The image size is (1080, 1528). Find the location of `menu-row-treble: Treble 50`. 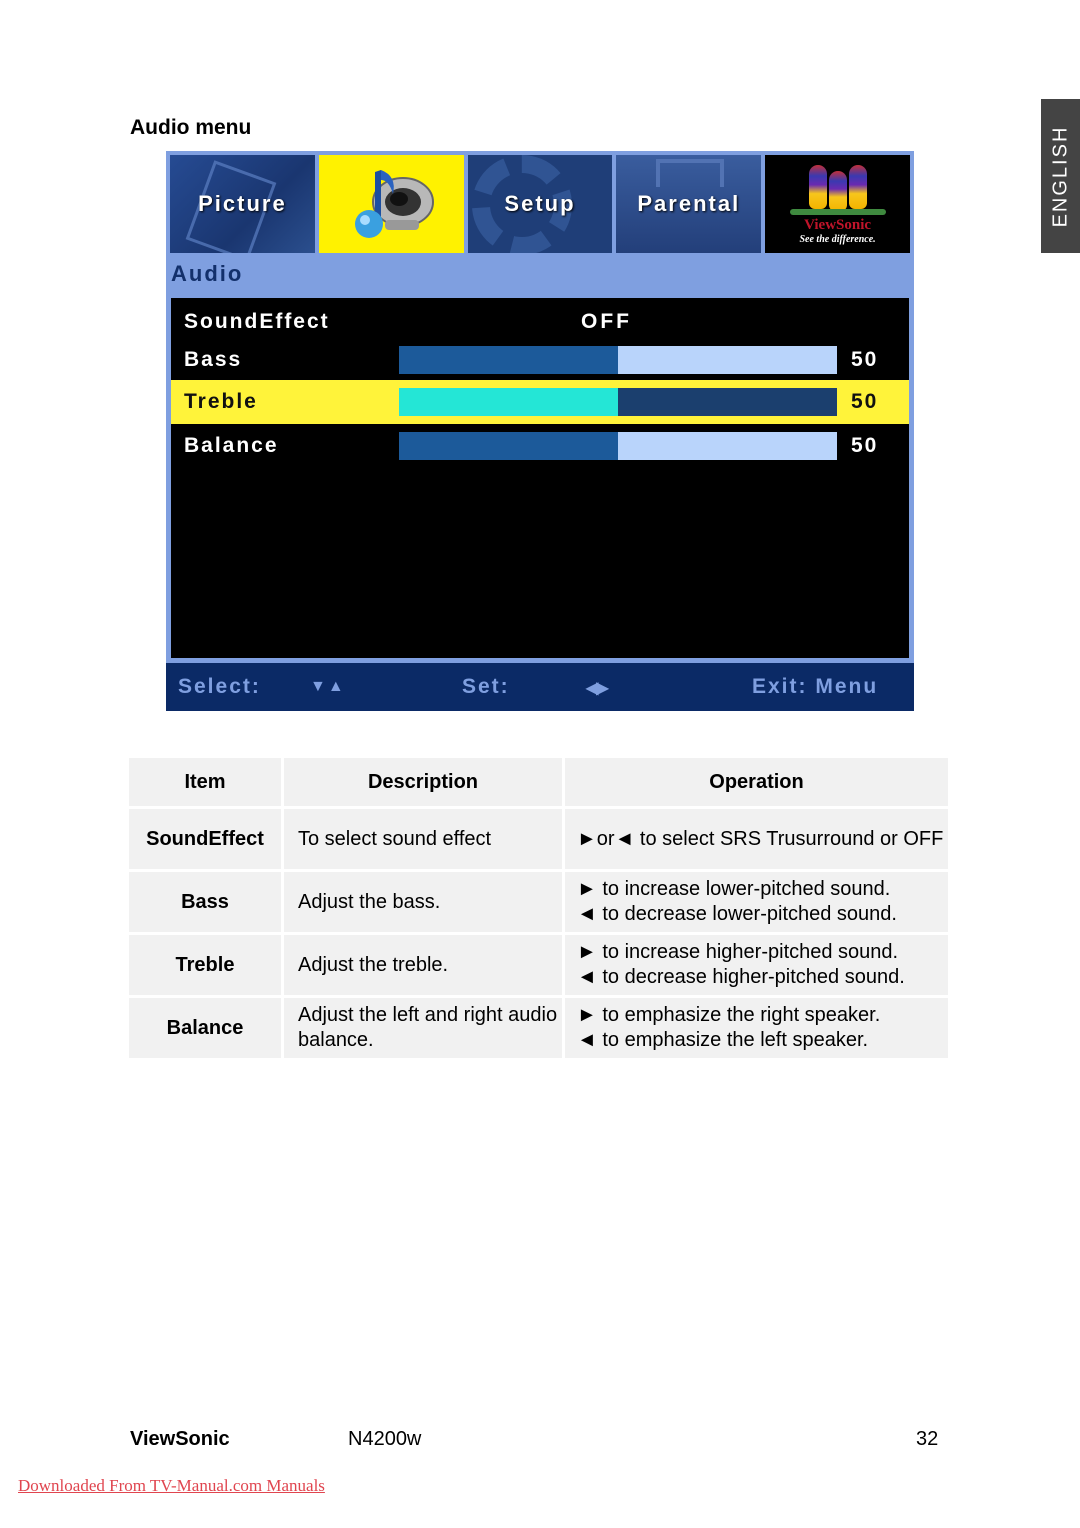

menu-row-treble: Treble 50 is located at coordinates (540, 402).